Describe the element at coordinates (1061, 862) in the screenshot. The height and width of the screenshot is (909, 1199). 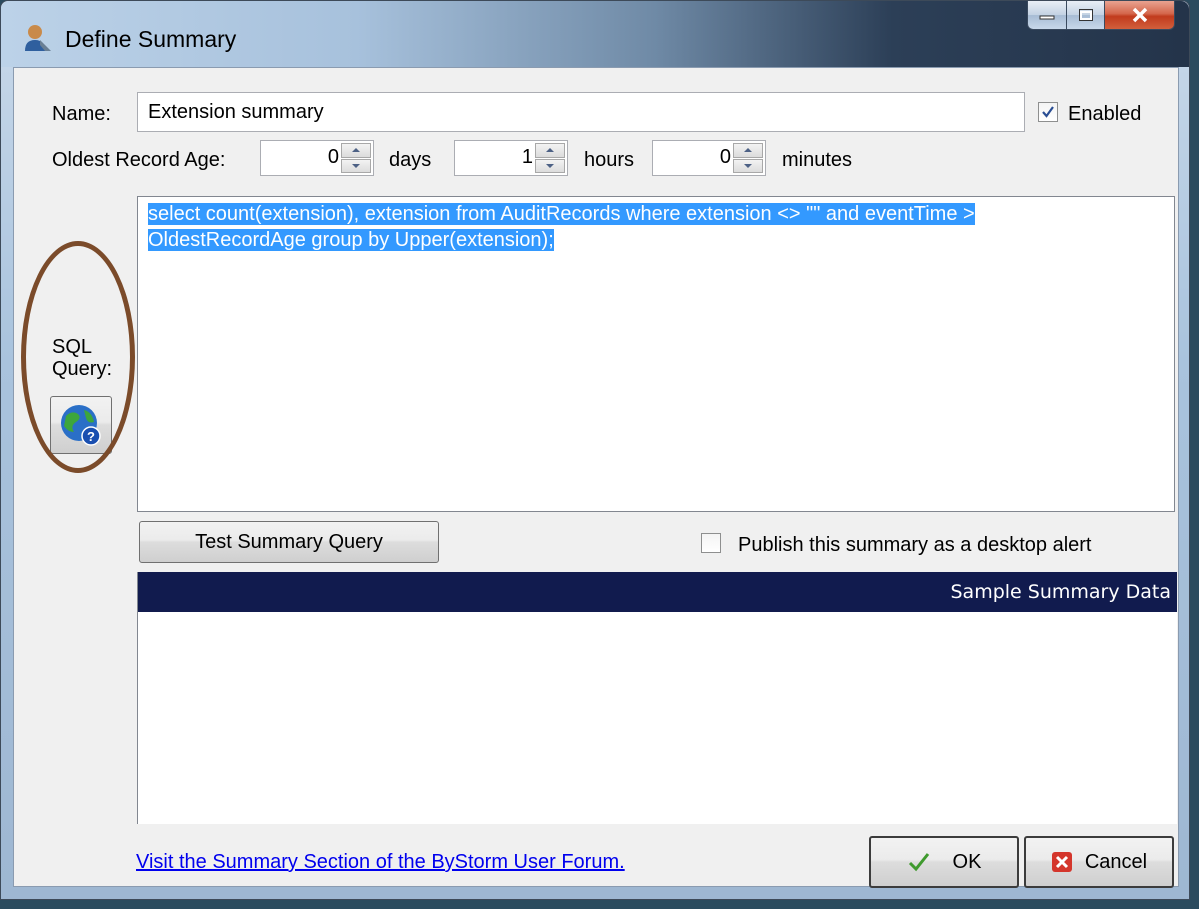
I see `cancel-x-icon` at that location.